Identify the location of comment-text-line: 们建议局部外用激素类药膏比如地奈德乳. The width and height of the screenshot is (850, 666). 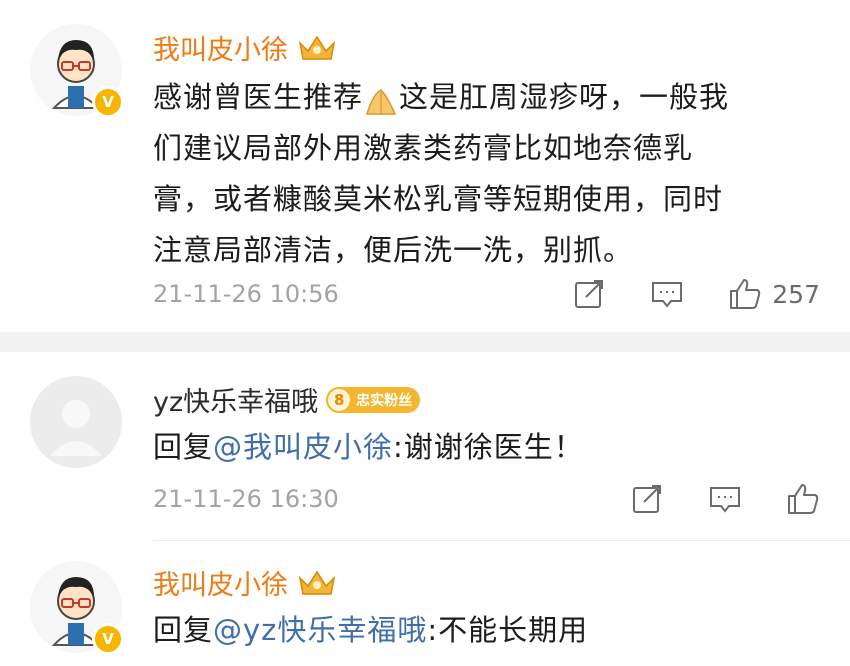
(423, 148).